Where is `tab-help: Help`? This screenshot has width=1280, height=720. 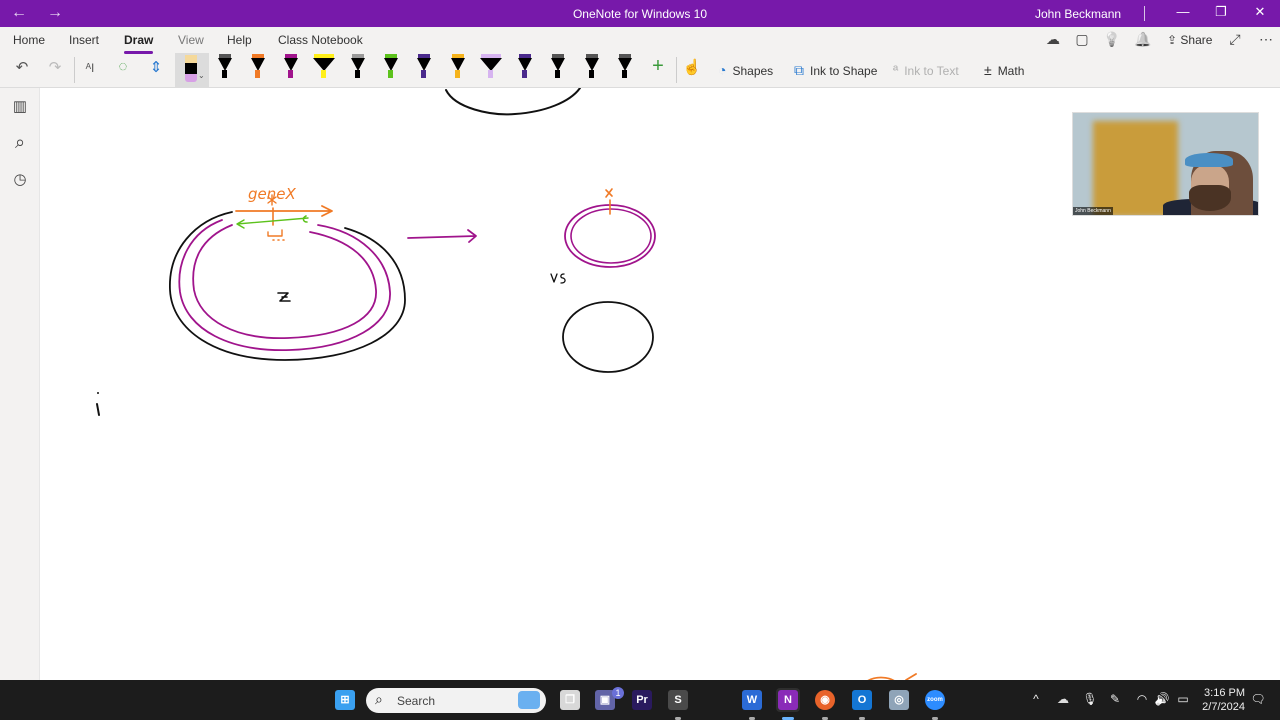 tab-help: Help is located at coordinates (239, 40).